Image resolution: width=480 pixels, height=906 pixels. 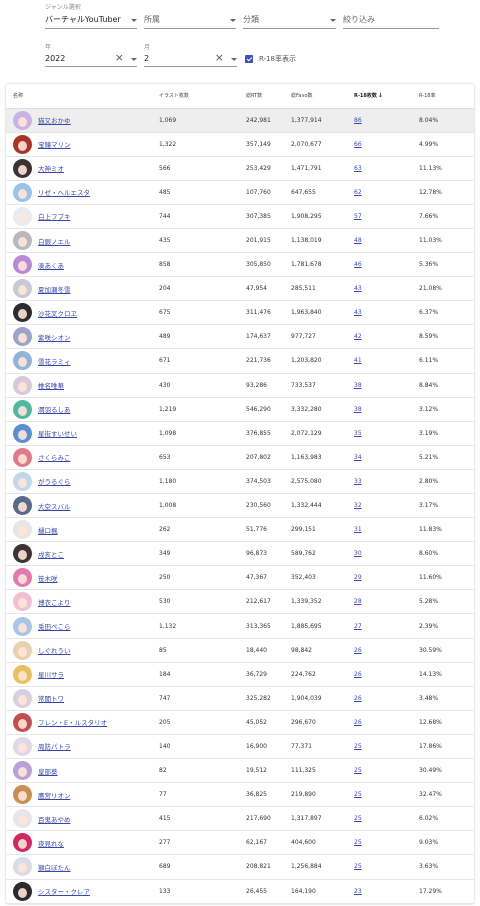 What do you see at coordinates (54, 409) in the screenshot?
I see `character-name-link: 潤羽るしあ` at bounding box center [54, 409].